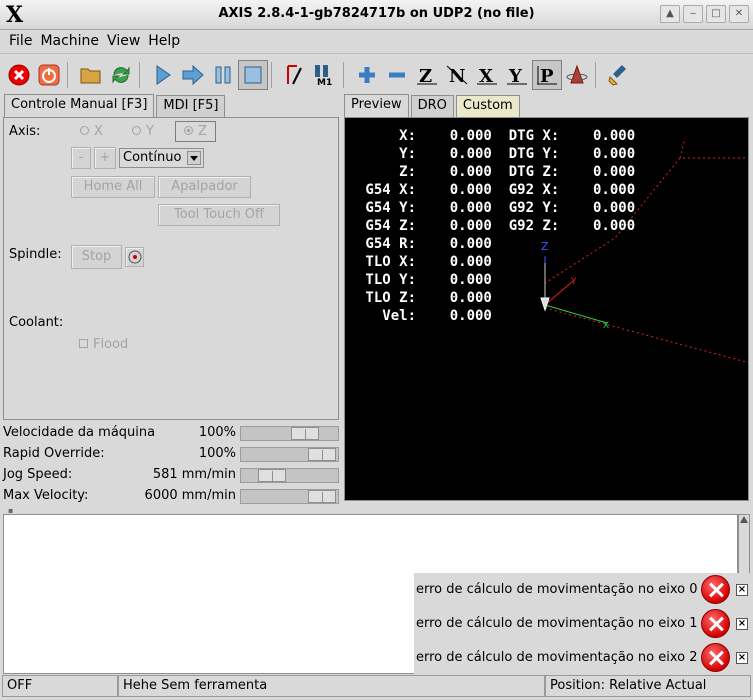  I want to click on spindle-brake-button, so click(134, 257).